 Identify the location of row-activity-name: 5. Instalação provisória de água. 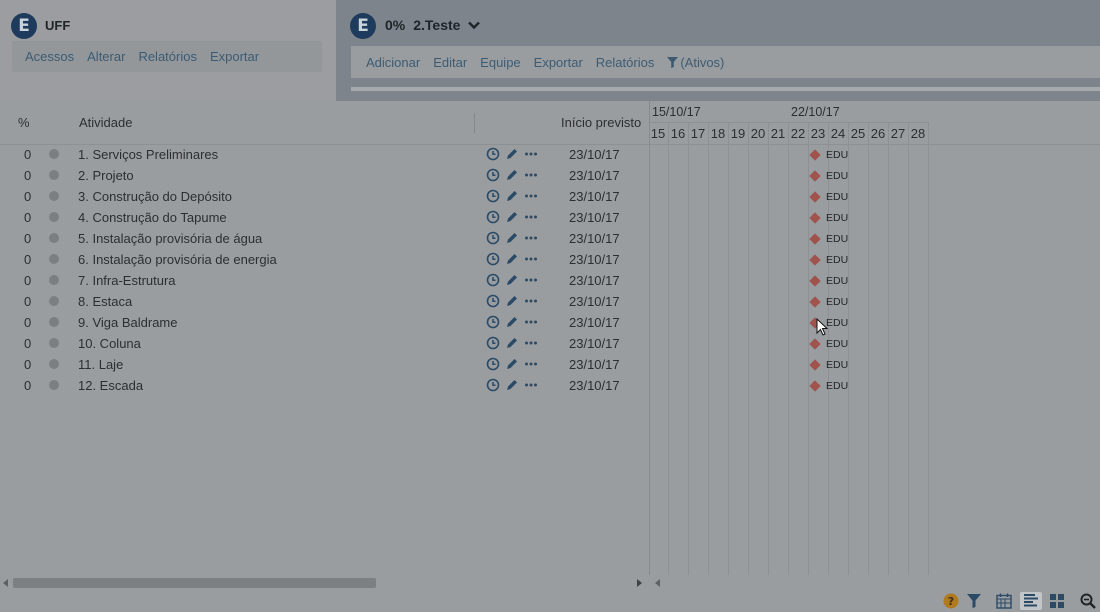
(170, 238).